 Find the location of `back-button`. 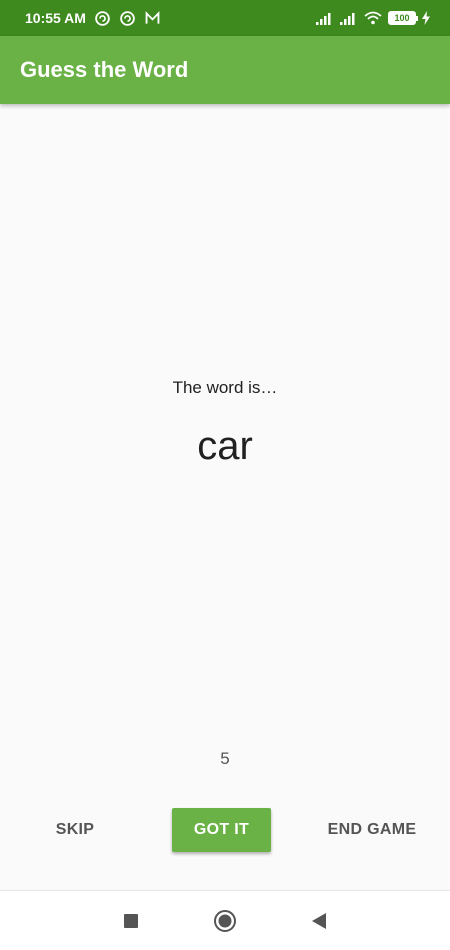

back-button is located at coordinates (319, 921).